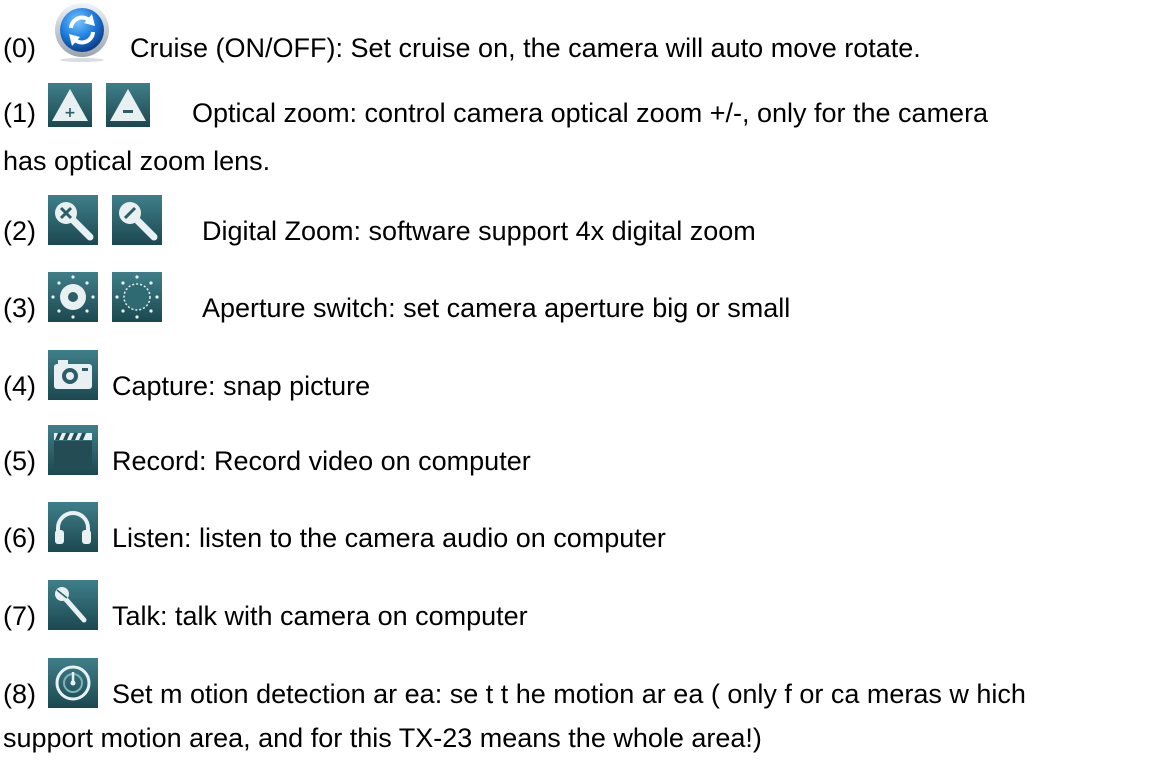 This screenshot has height=779, width=1153. I want to click on item-number: (4), so click(19, 386).